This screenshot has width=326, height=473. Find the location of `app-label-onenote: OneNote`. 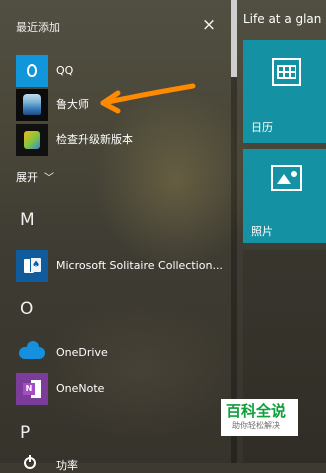

app-label-onenote: OneNote is located at coordinates (80, 388).